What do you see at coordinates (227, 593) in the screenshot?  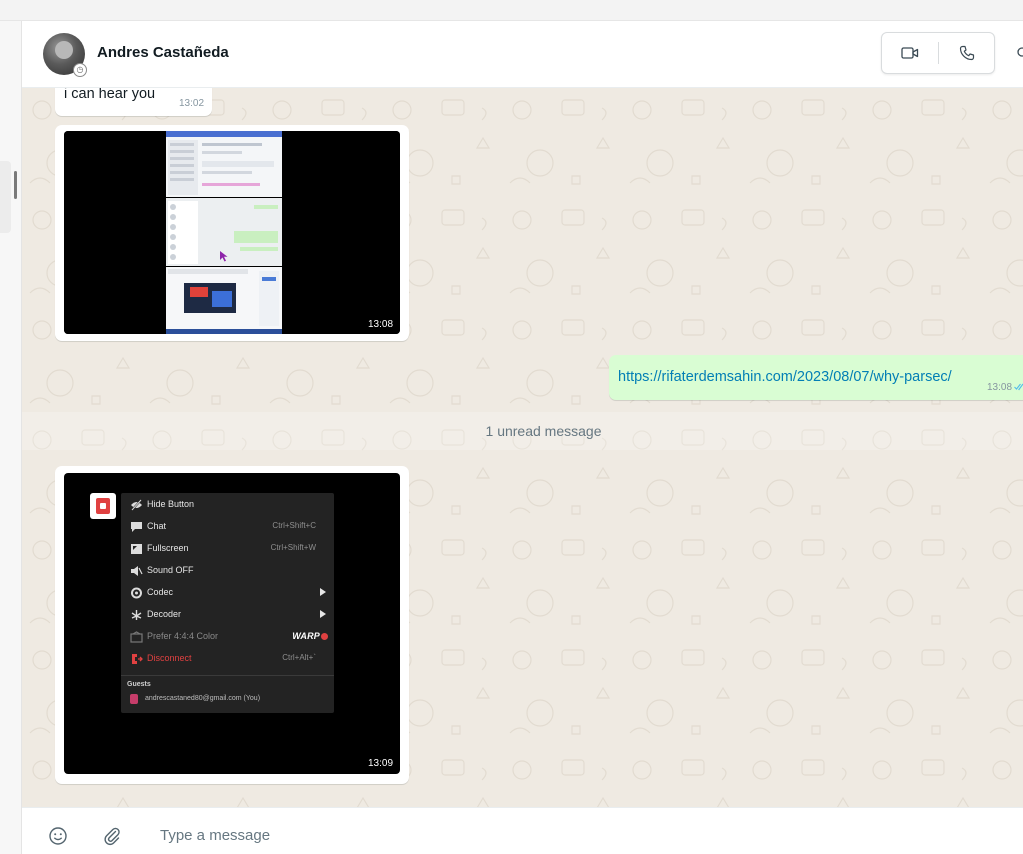 I see `menu-item-codec: Codec` at bounding box center [227, 593].